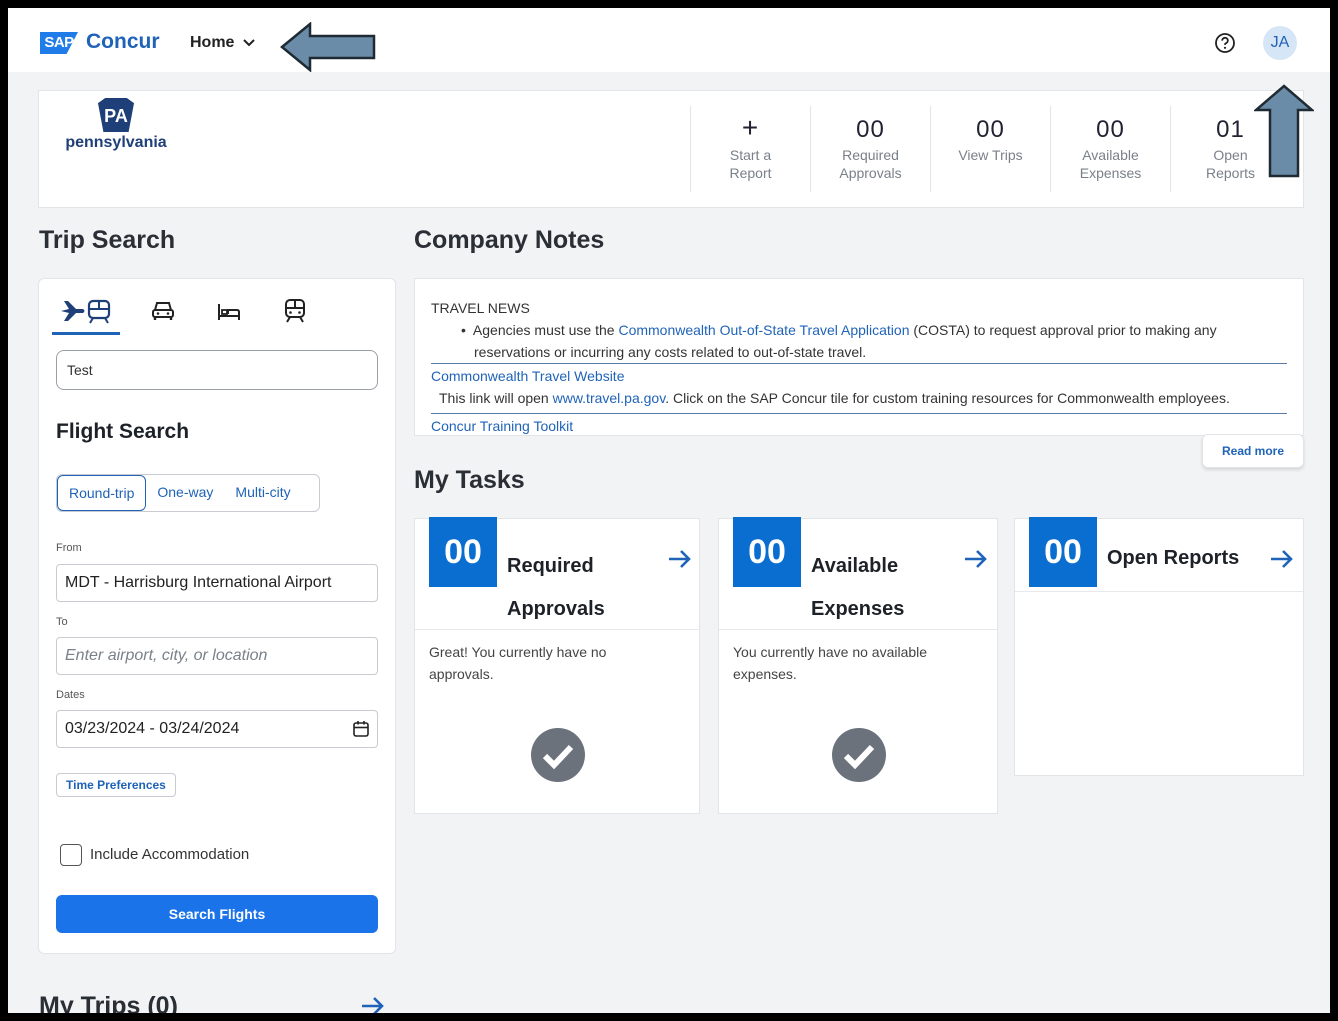 This screenshot has width=1338, height=1021. Describe the element at coordinates (469, 480) in the screenshot. I see `my-tasks-title: My Tasks` at that location.